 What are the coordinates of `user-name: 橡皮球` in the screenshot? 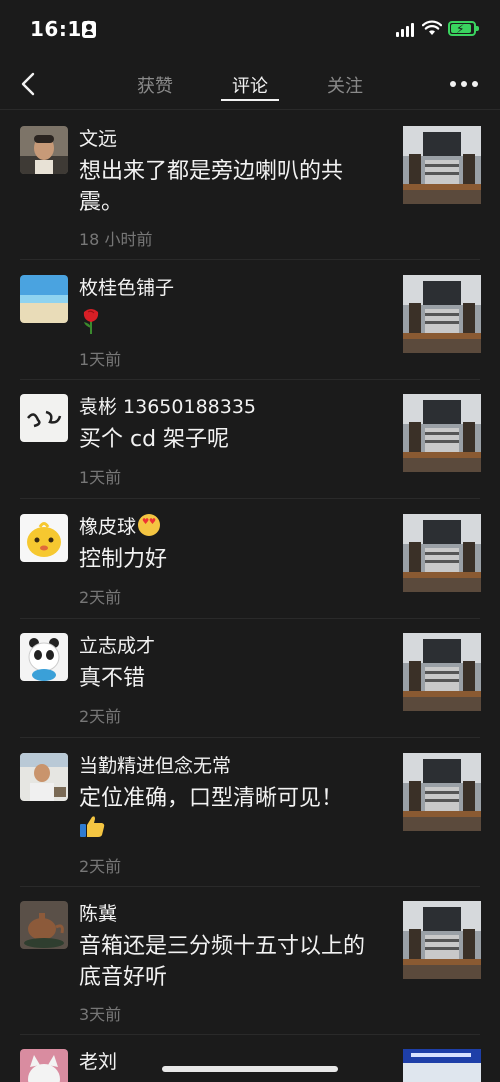 It's located at (120, 525).